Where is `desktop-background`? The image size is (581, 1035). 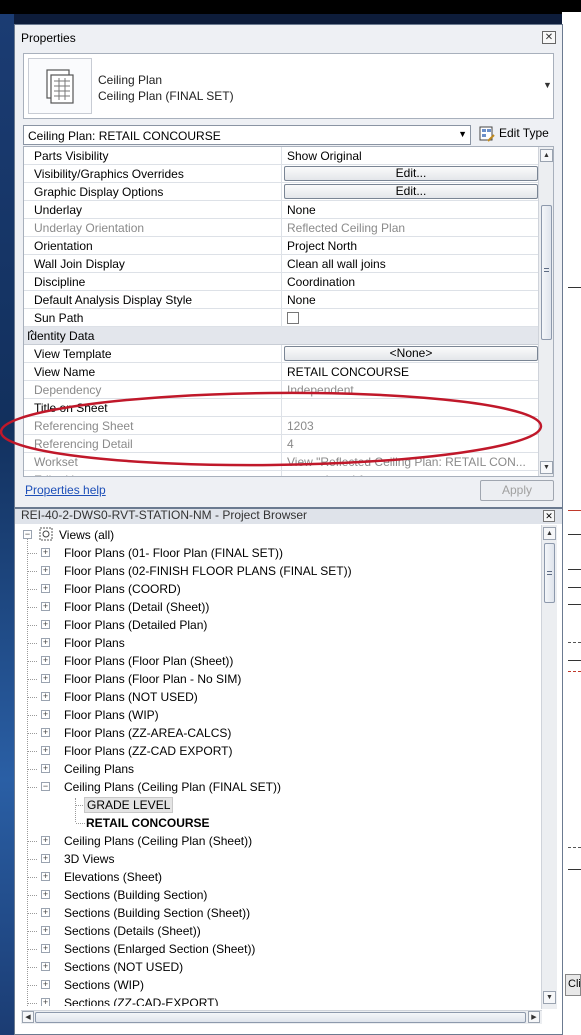
desktop-background is located at coordinates (7, 524).